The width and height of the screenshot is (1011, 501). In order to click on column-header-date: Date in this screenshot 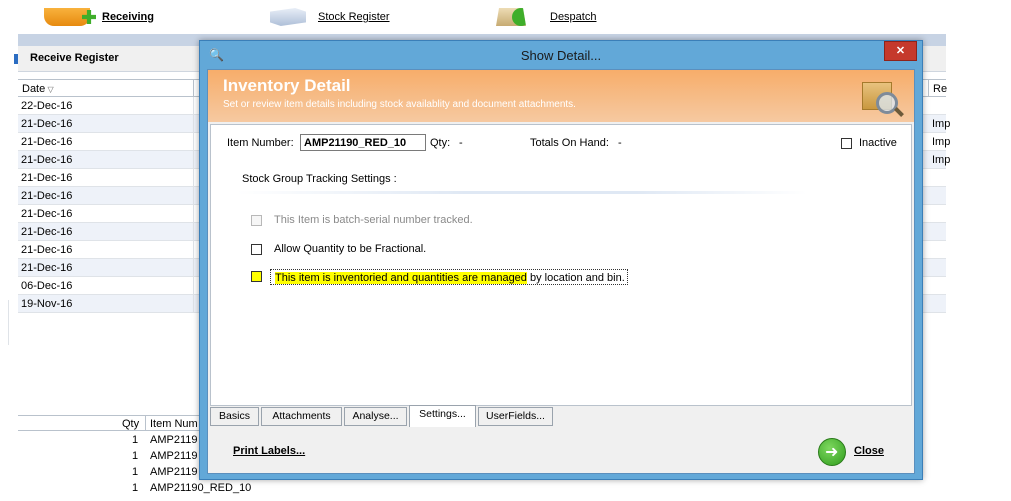, I will do `click(38, 89)`.